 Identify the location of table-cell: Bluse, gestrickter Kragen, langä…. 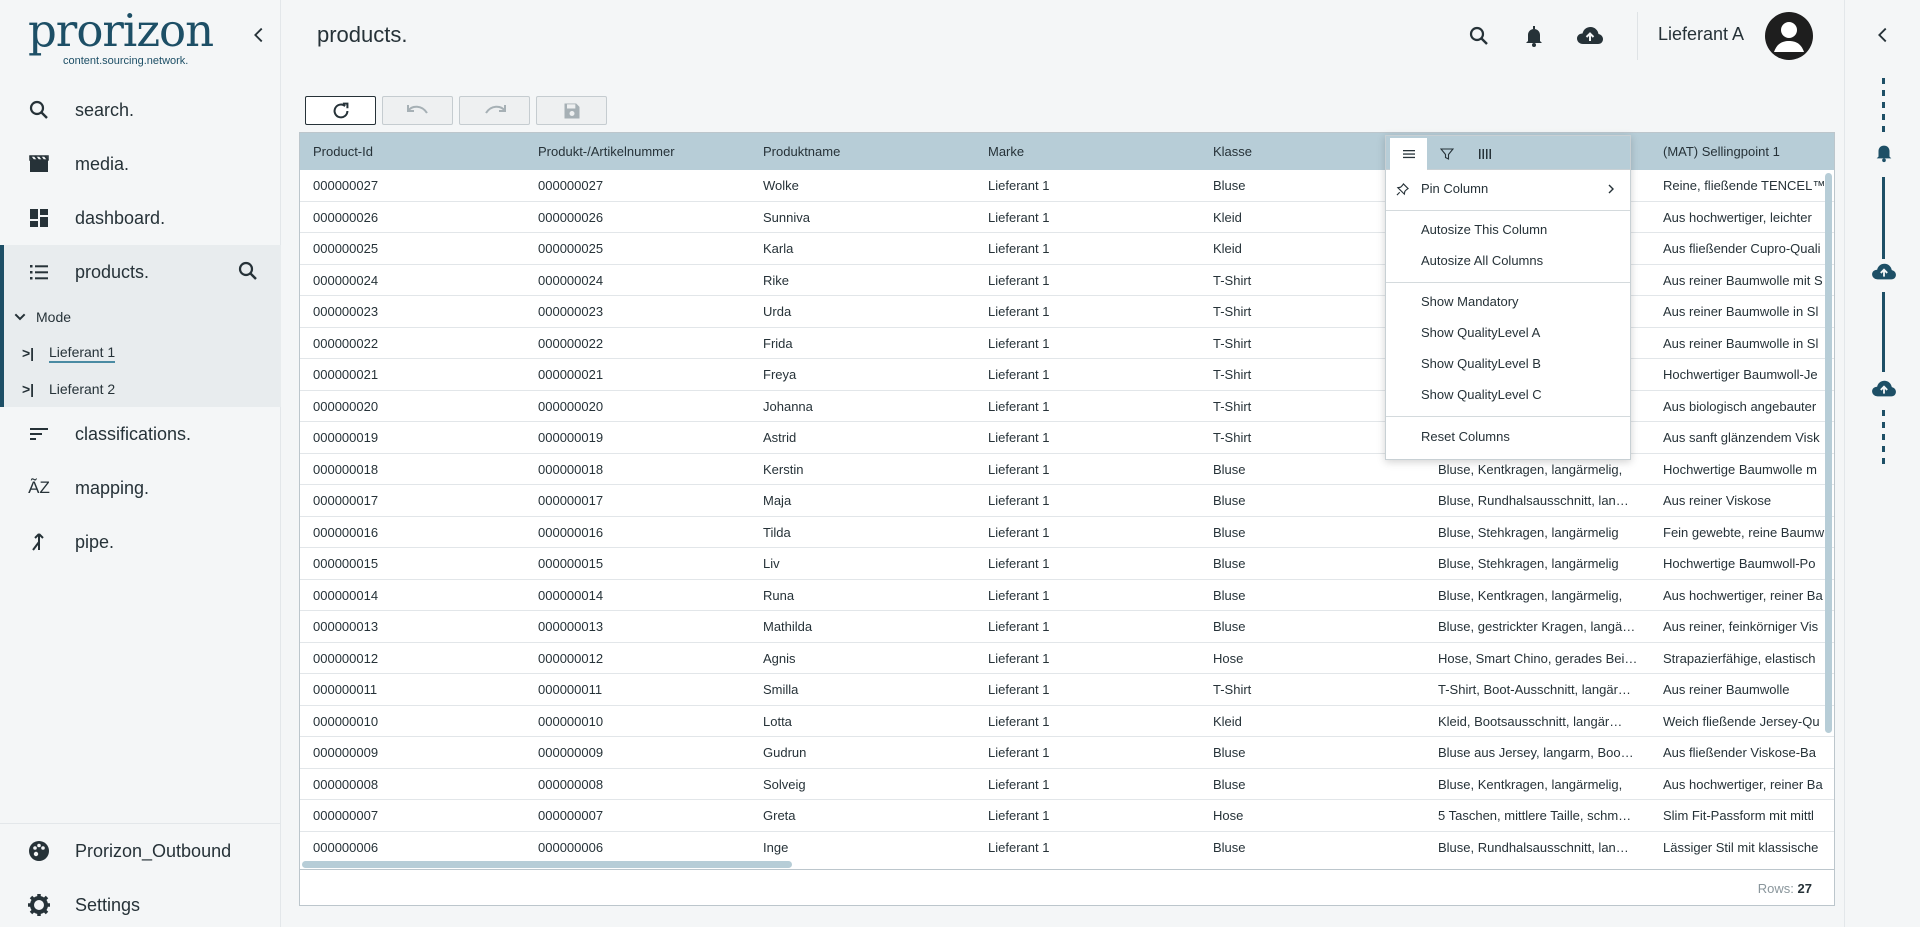
(1537, 627).